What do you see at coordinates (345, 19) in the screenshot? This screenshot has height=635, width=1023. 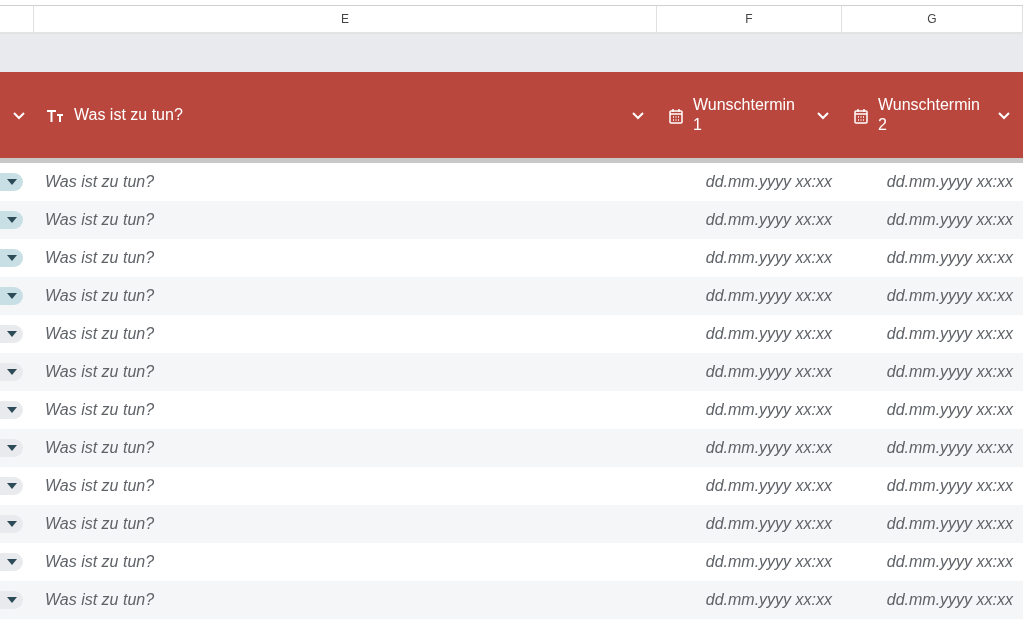 I see `column-letter: E` at bounding box center [345, 19].